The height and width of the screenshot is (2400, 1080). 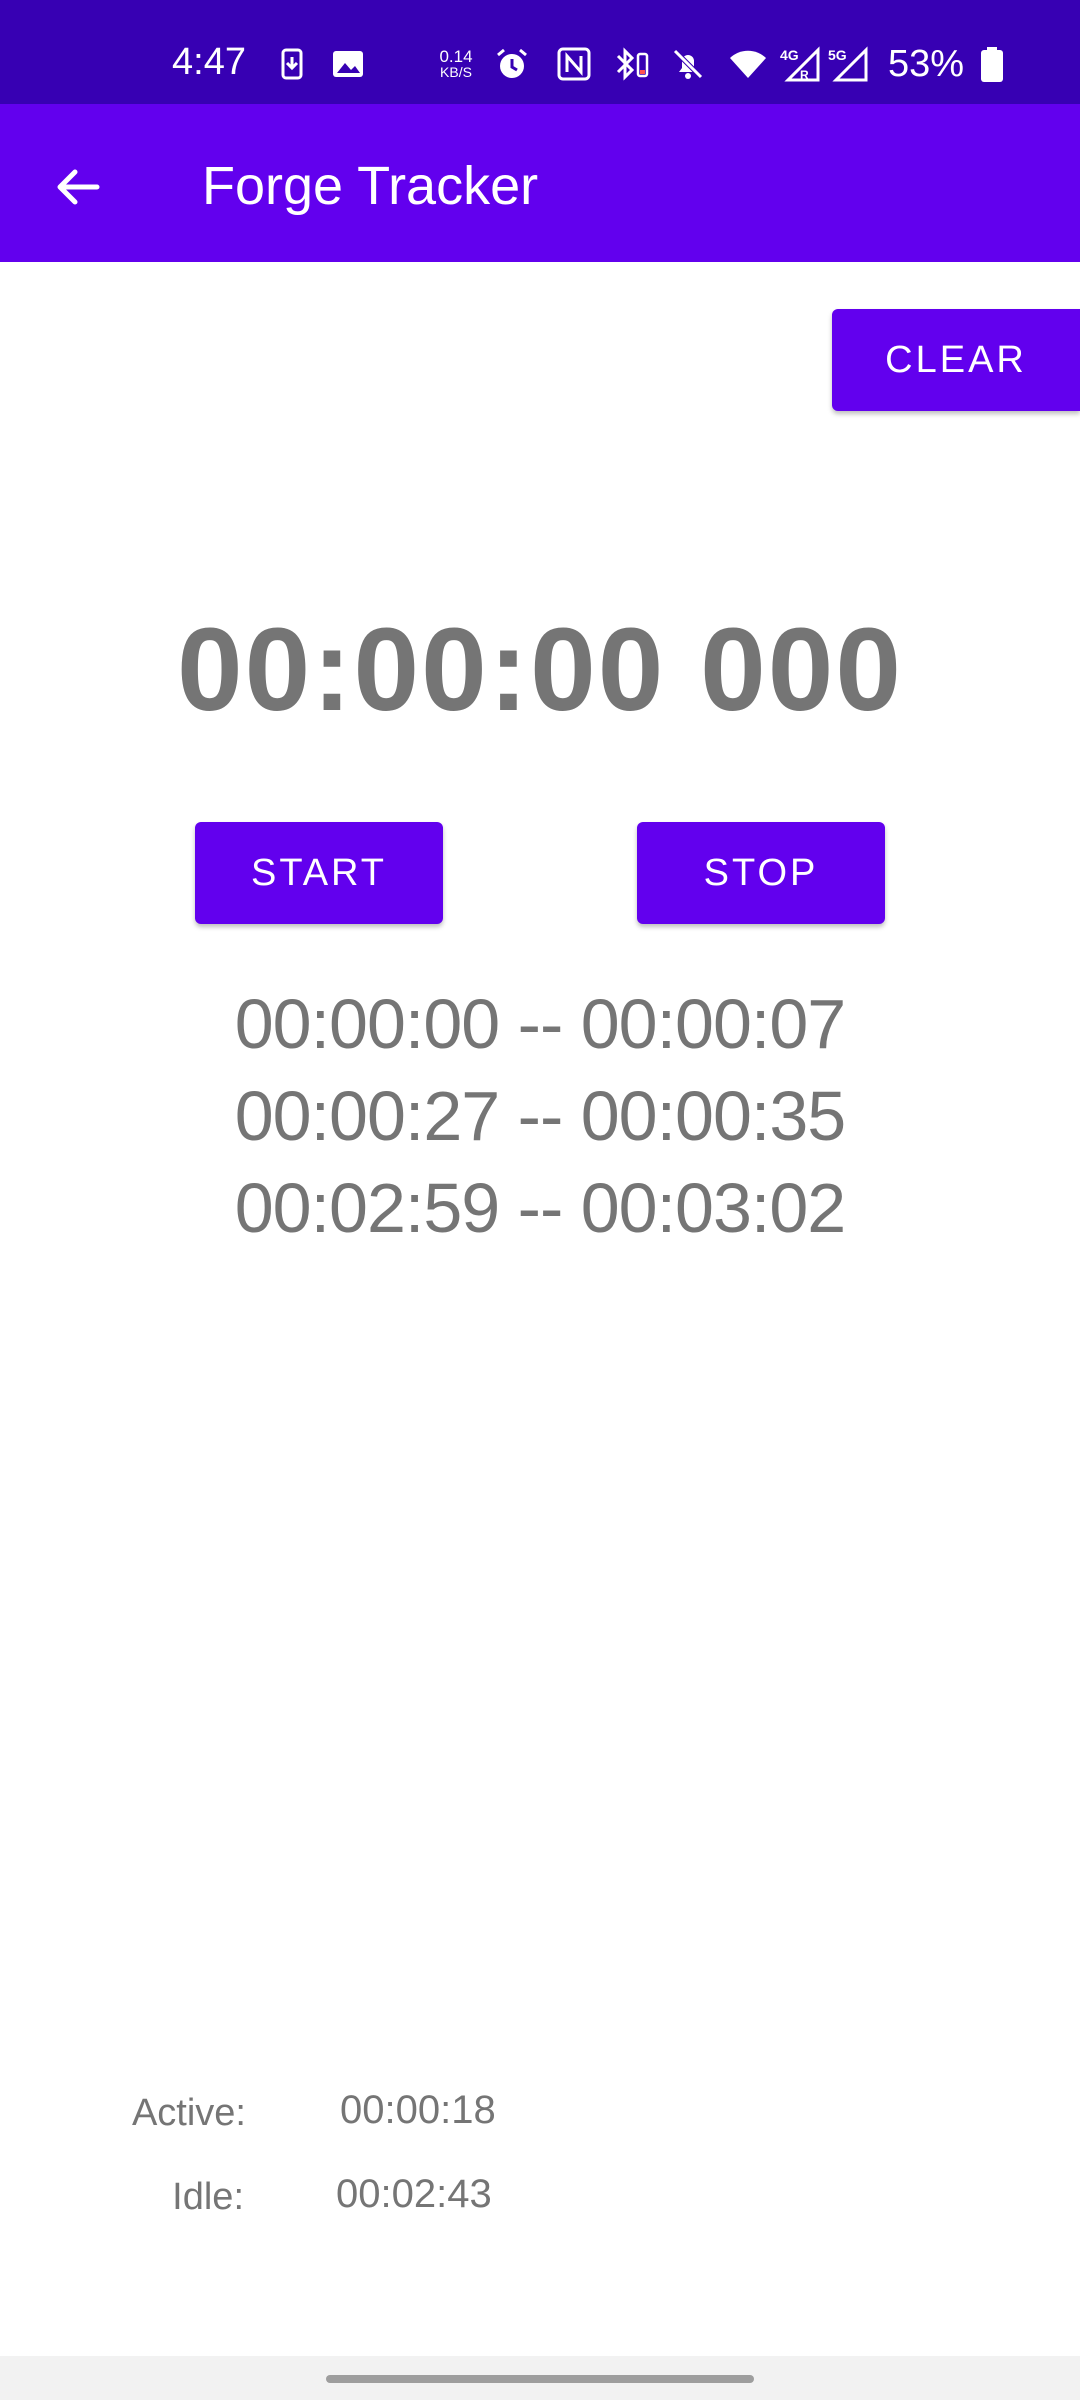 What do you see at coordinates (688, 64) in the screenshot?
I see `mute-bell-icon` at bounding box center [688, 64].